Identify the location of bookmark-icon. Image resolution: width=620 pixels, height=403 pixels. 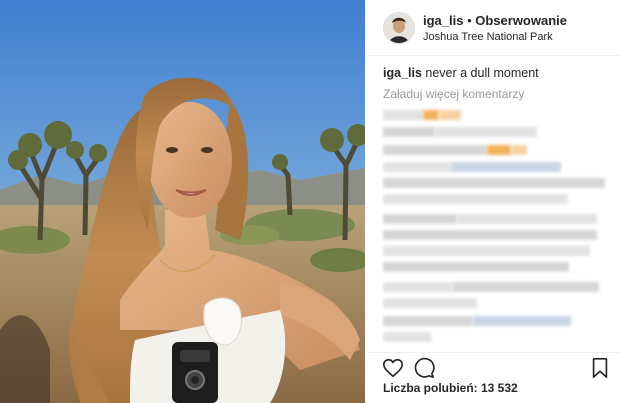
(600, 368).